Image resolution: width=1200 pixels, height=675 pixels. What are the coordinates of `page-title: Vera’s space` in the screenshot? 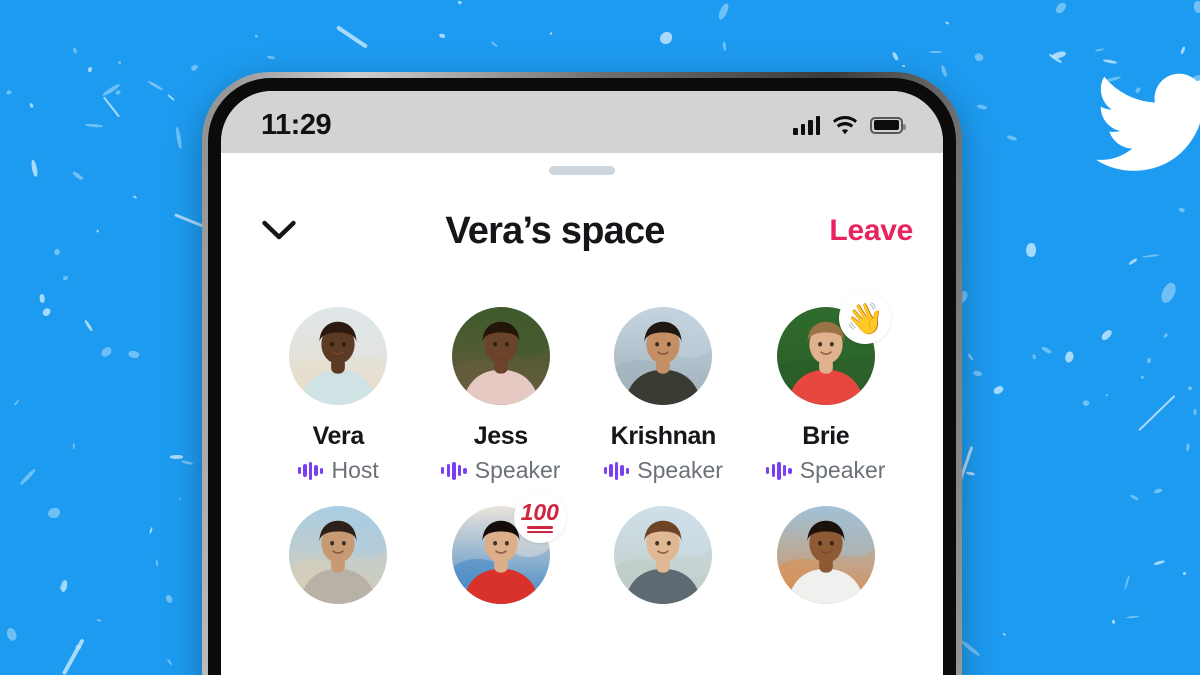 It's located at (555, 230).